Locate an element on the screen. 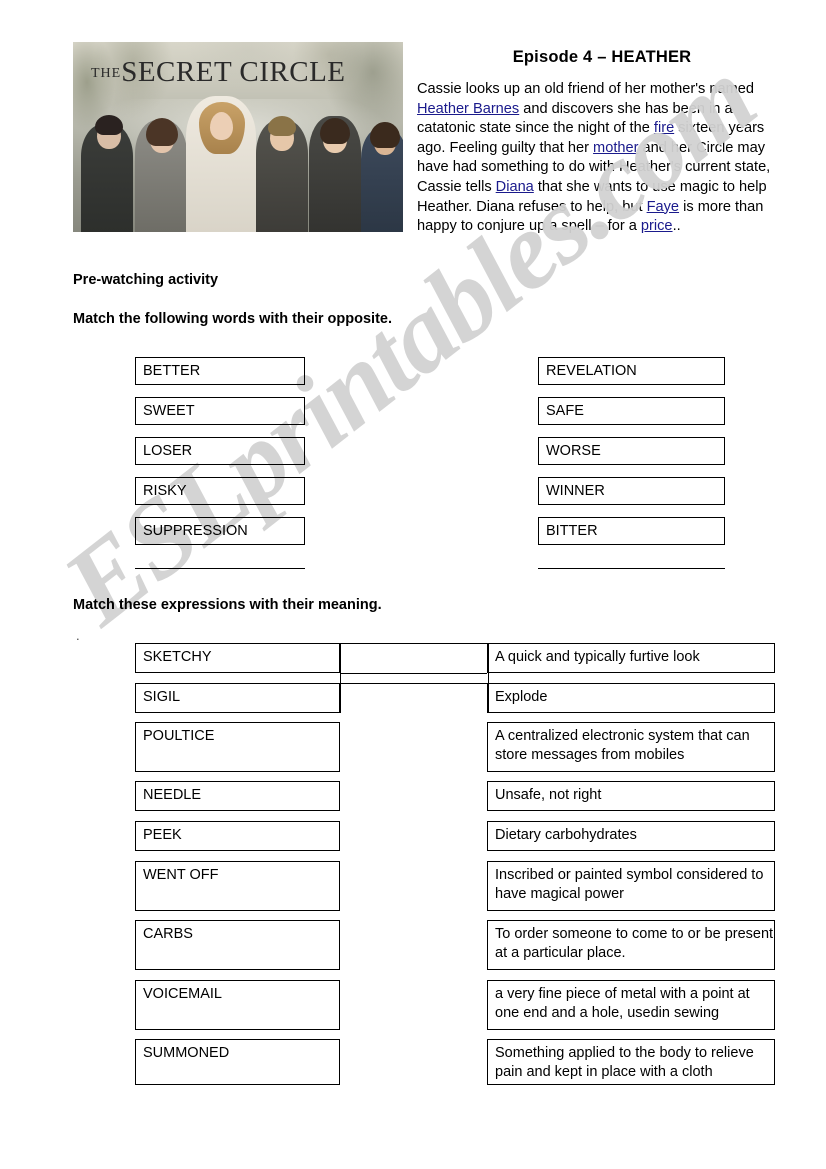 Image resolution: width=826 pixels, height=1169 pixels. meanings-term-box: VOICEMAIL is located at coordinates (237, 1005).